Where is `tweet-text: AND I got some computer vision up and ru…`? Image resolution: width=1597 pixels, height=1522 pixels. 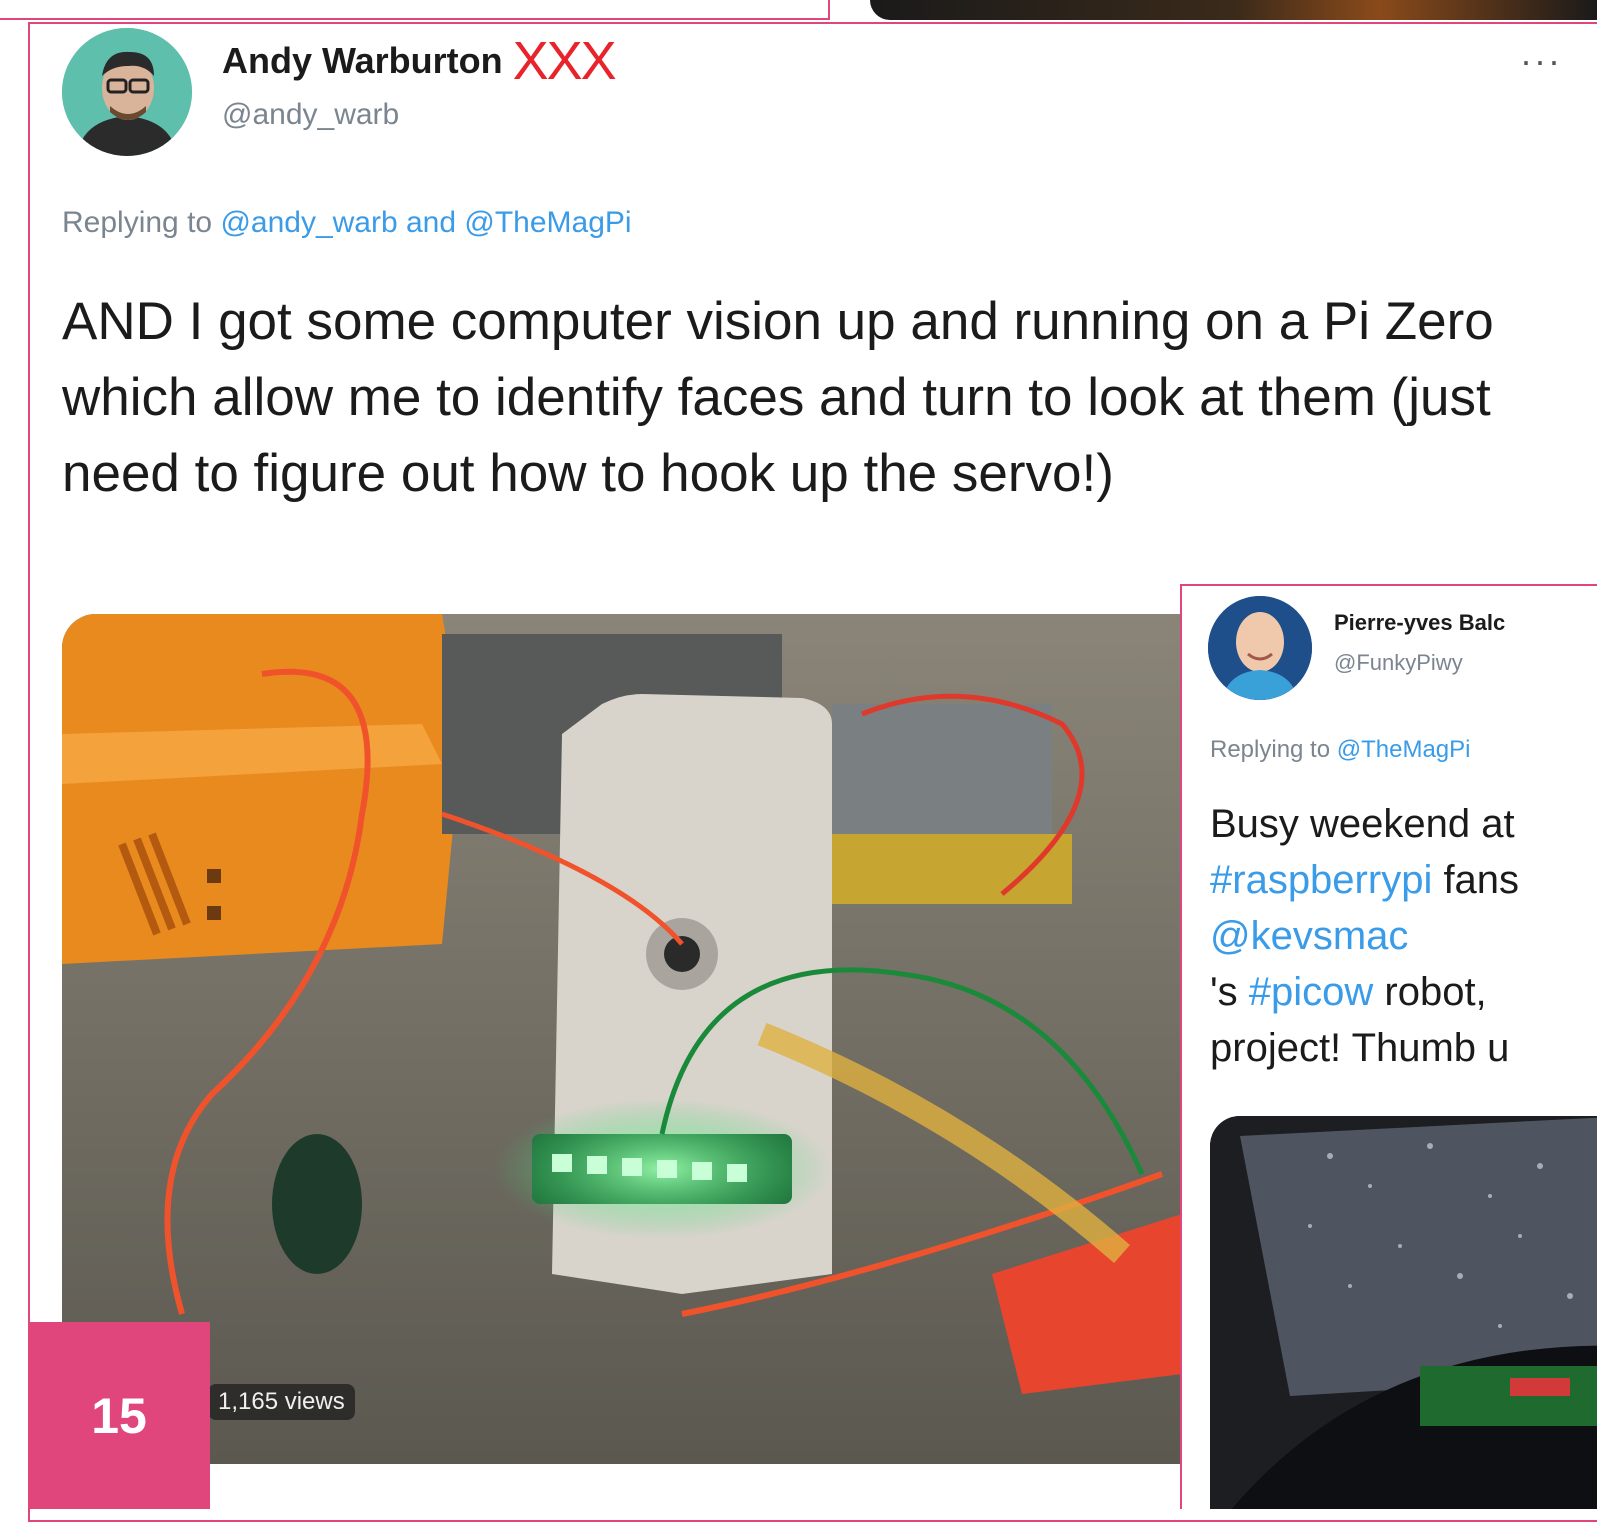
tweet-text: AND I got some computer vision up and ru… is located at coordinates (778, 397).